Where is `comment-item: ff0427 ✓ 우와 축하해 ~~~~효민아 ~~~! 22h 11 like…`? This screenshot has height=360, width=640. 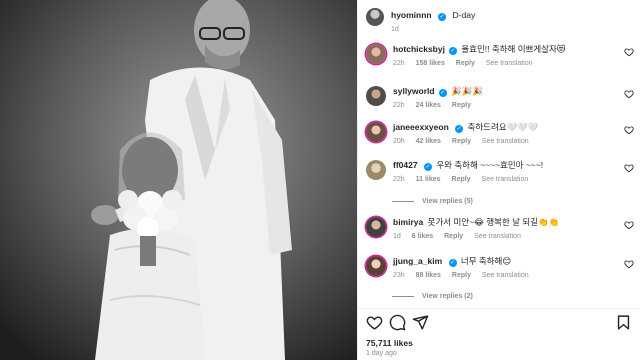 comment-item: ff0427 ✓ 우와 축하해 ~~~~효민아 ~~~! 22h 11 like… is located at coordinates (500, 172).